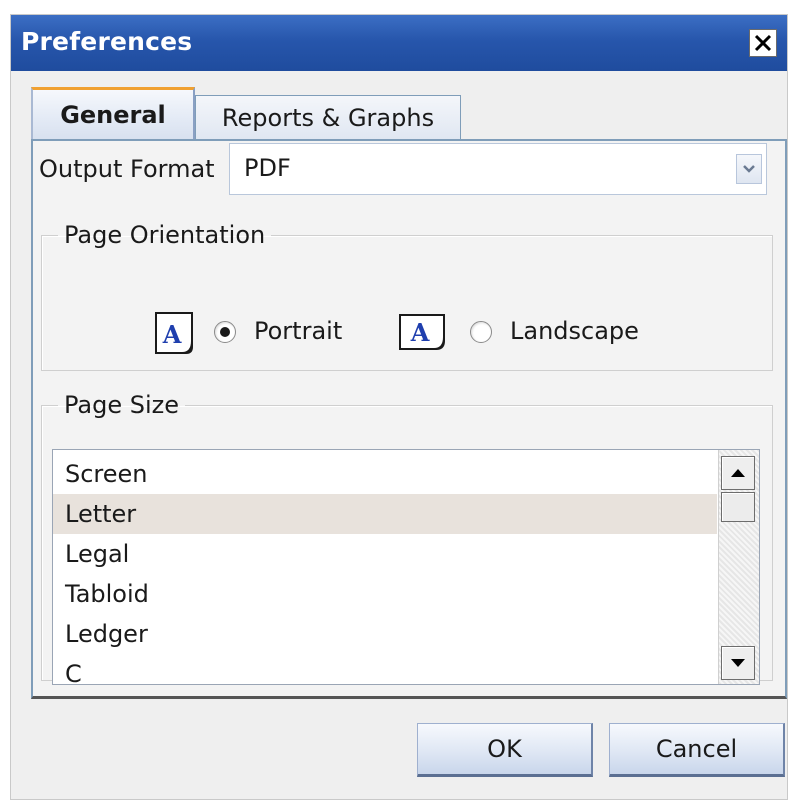  What do you see at coordinates (165, 235) in the screenshot?
I see `page-orientation-legend: Page Orientation` at bounding box center [165, 235].